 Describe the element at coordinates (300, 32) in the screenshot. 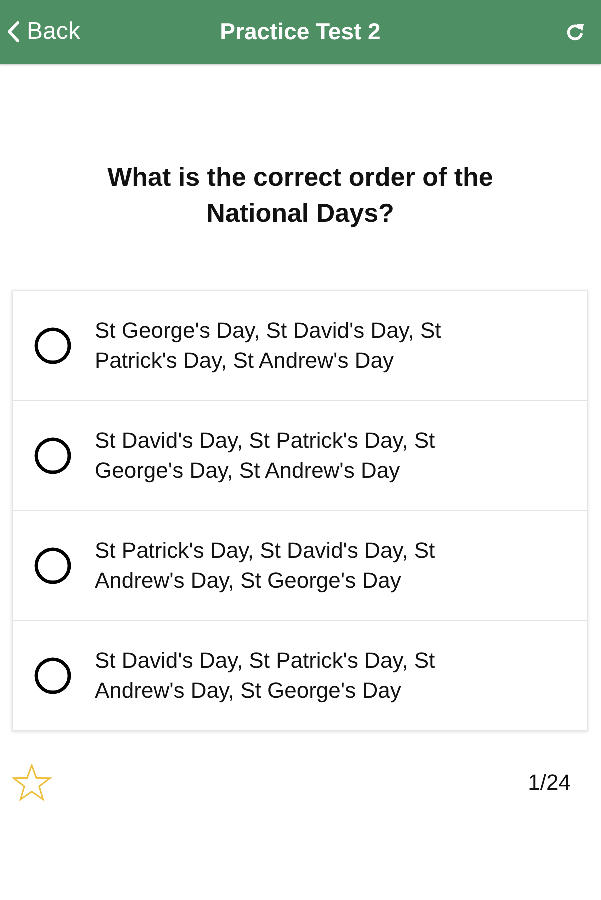

I see `screen-title: Practice Test 2` at that location.